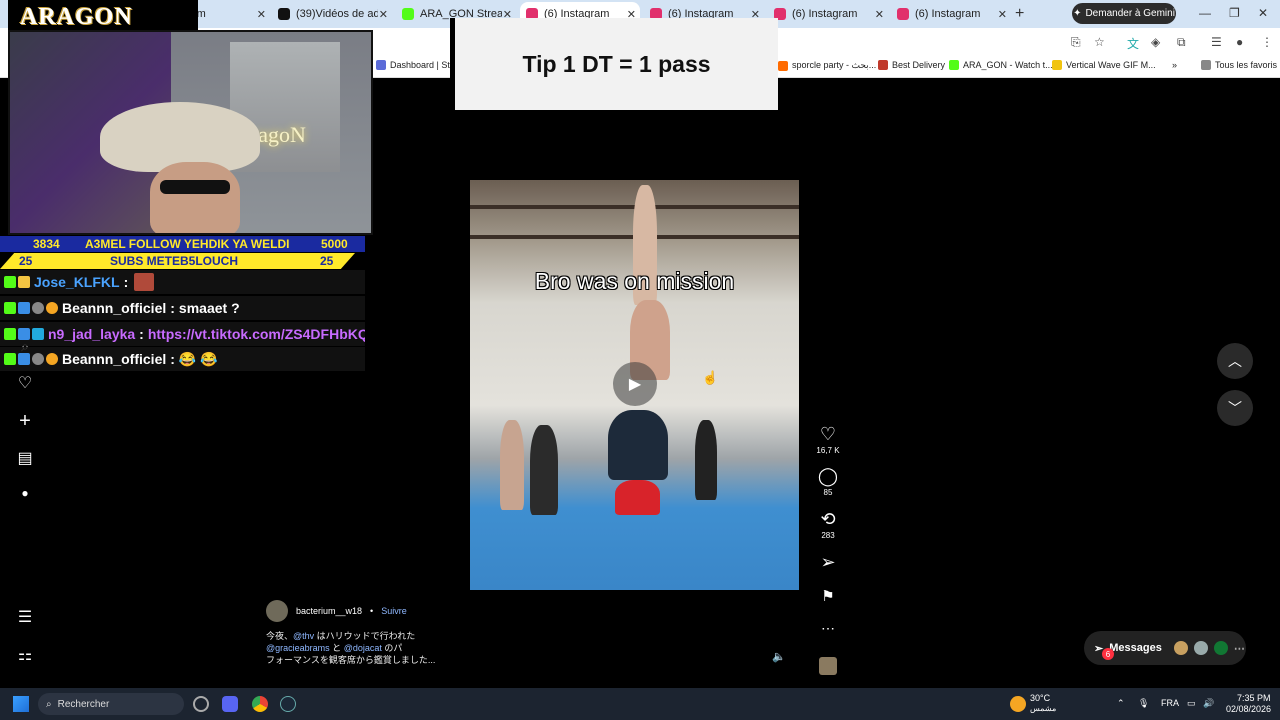  What do you see at coordinates (230, 704) in the screenshot?
I see `discord-icon` at bounding box center [230, 704].